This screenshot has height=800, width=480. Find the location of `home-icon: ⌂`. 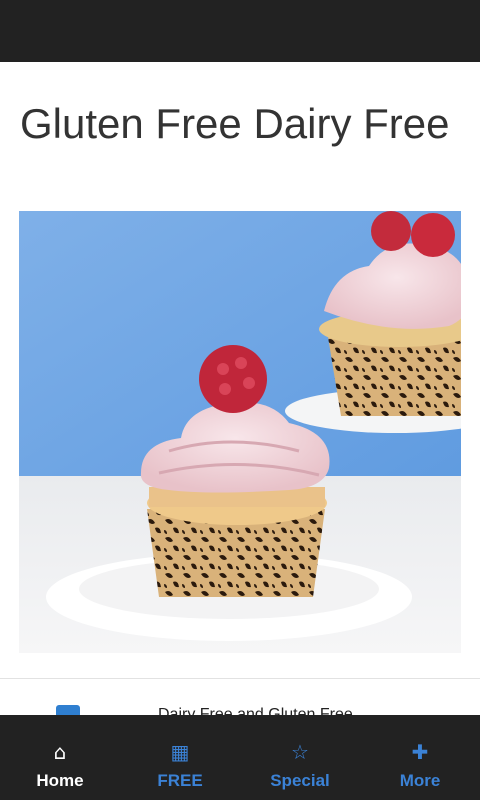

home-icon: ⌂ is located at coordinates (60, 752).